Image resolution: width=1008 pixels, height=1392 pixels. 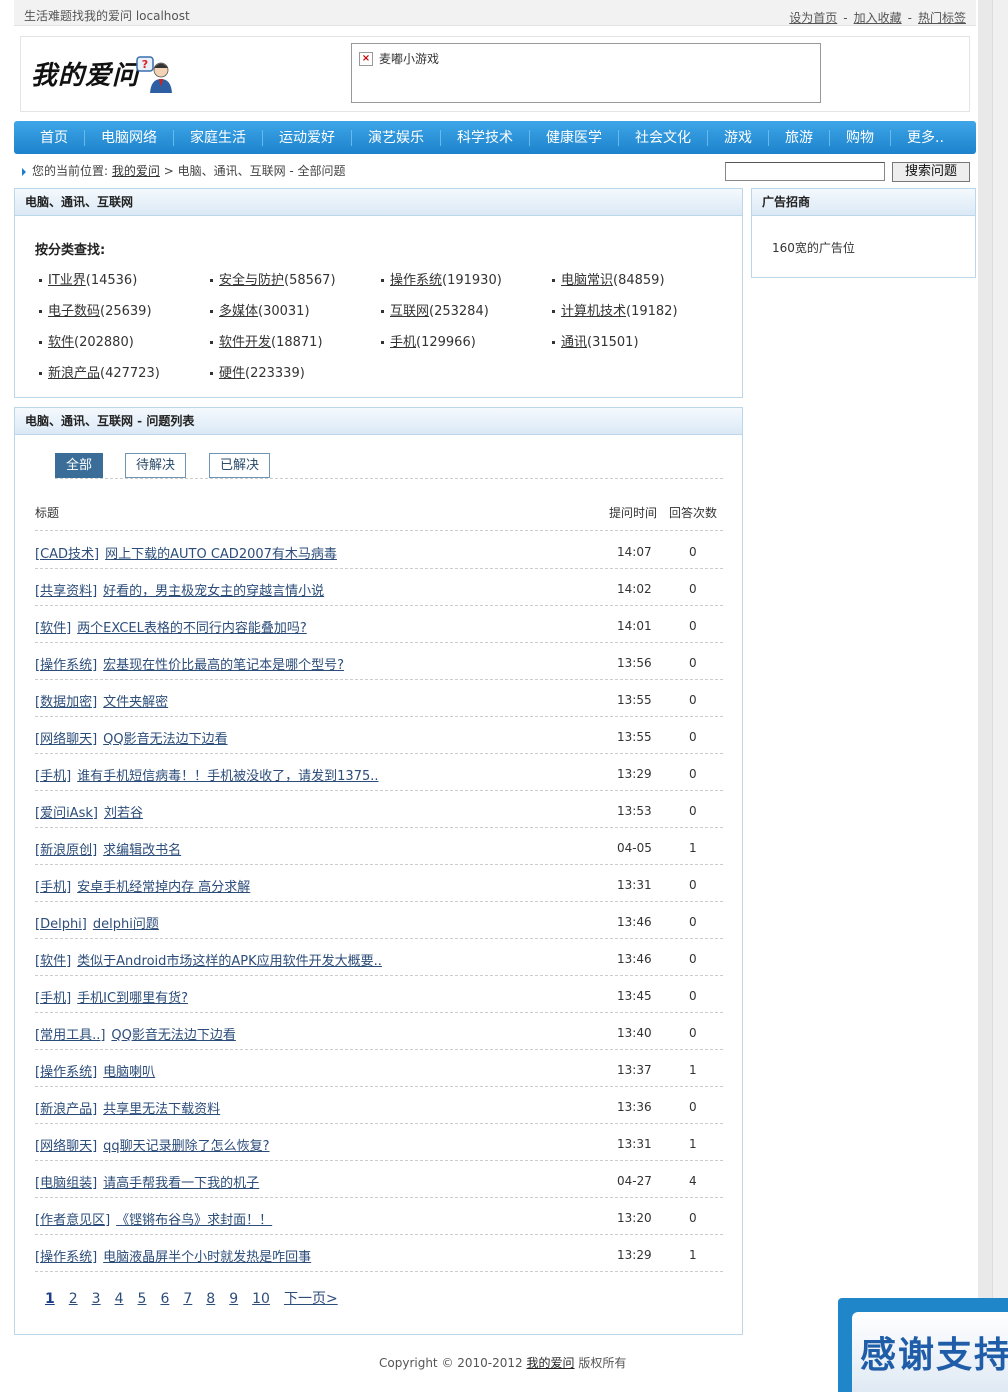 I want to click on search-button: 搜索问题, so click(x=931, y=172).